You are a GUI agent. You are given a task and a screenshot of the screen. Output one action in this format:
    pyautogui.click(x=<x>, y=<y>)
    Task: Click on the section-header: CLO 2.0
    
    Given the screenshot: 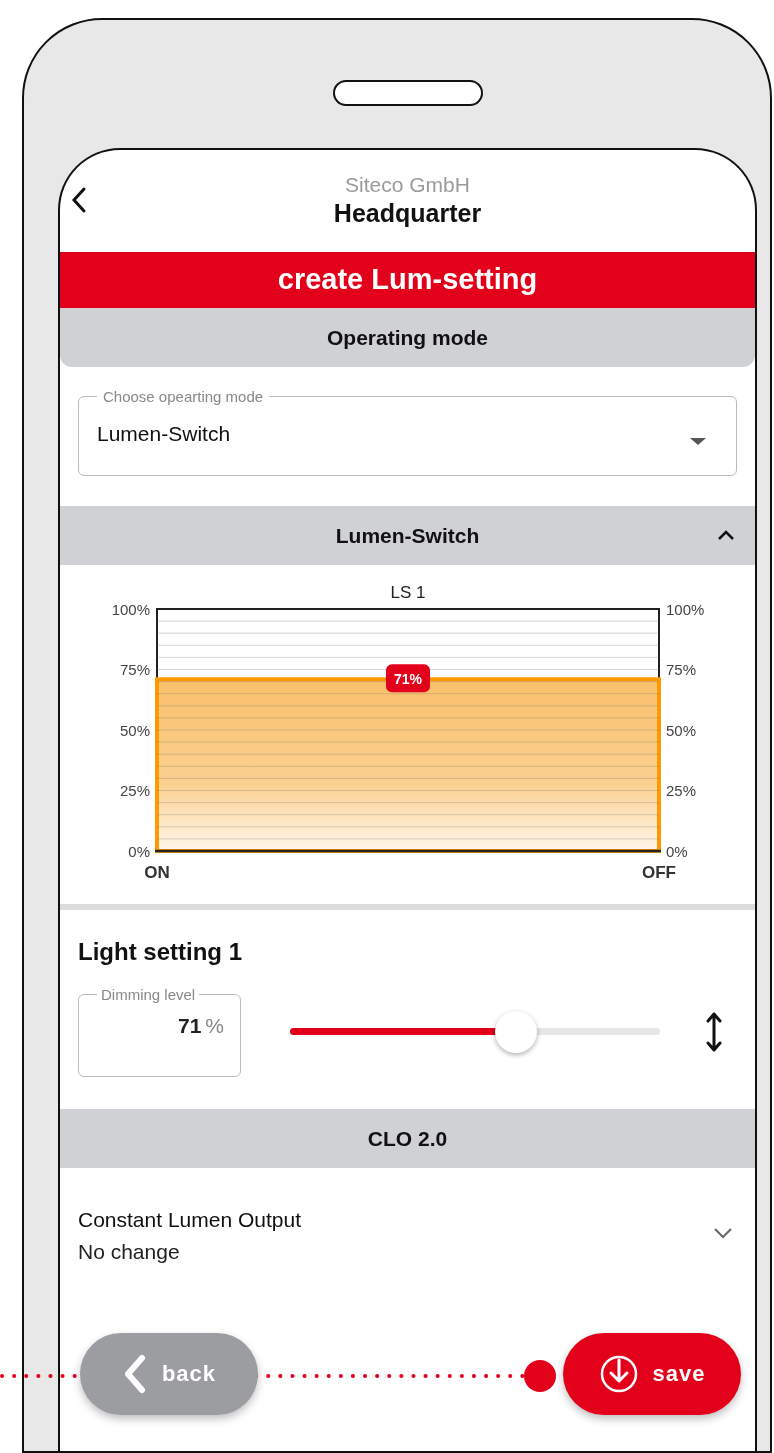 What is the action you would take?
    pyautogui.click(x=407, y=1138)
    